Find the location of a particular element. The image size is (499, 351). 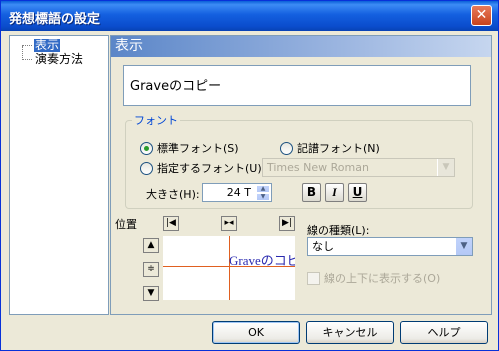

tree-item-display: 表示 is located at coordinates (47, 45).